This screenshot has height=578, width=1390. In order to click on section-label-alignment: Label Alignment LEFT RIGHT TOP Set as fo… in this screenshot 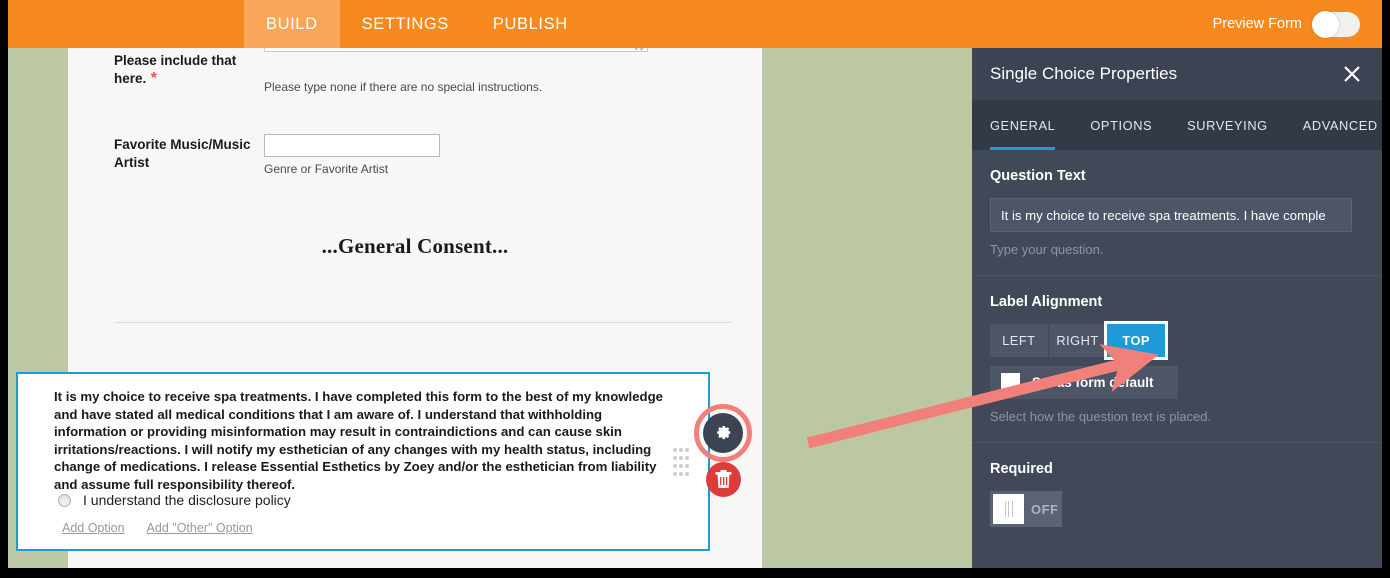, I will do `click(1177, 359)`.